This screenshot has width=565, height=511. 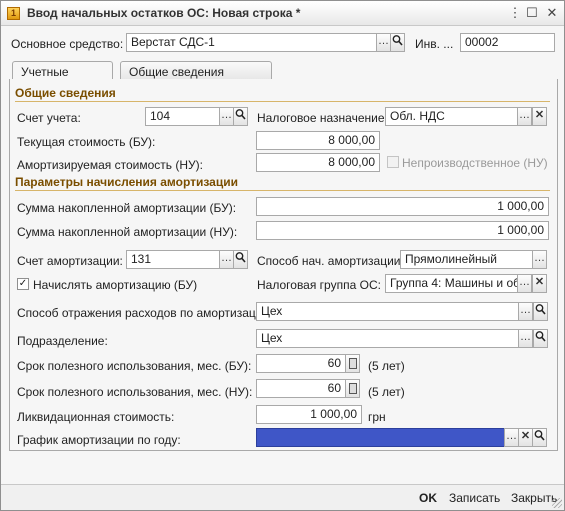 What do you see at coordinates (532, 13) in the screenshot?
I see `maximize-icon: ☐` at bounding box center [532, 13].